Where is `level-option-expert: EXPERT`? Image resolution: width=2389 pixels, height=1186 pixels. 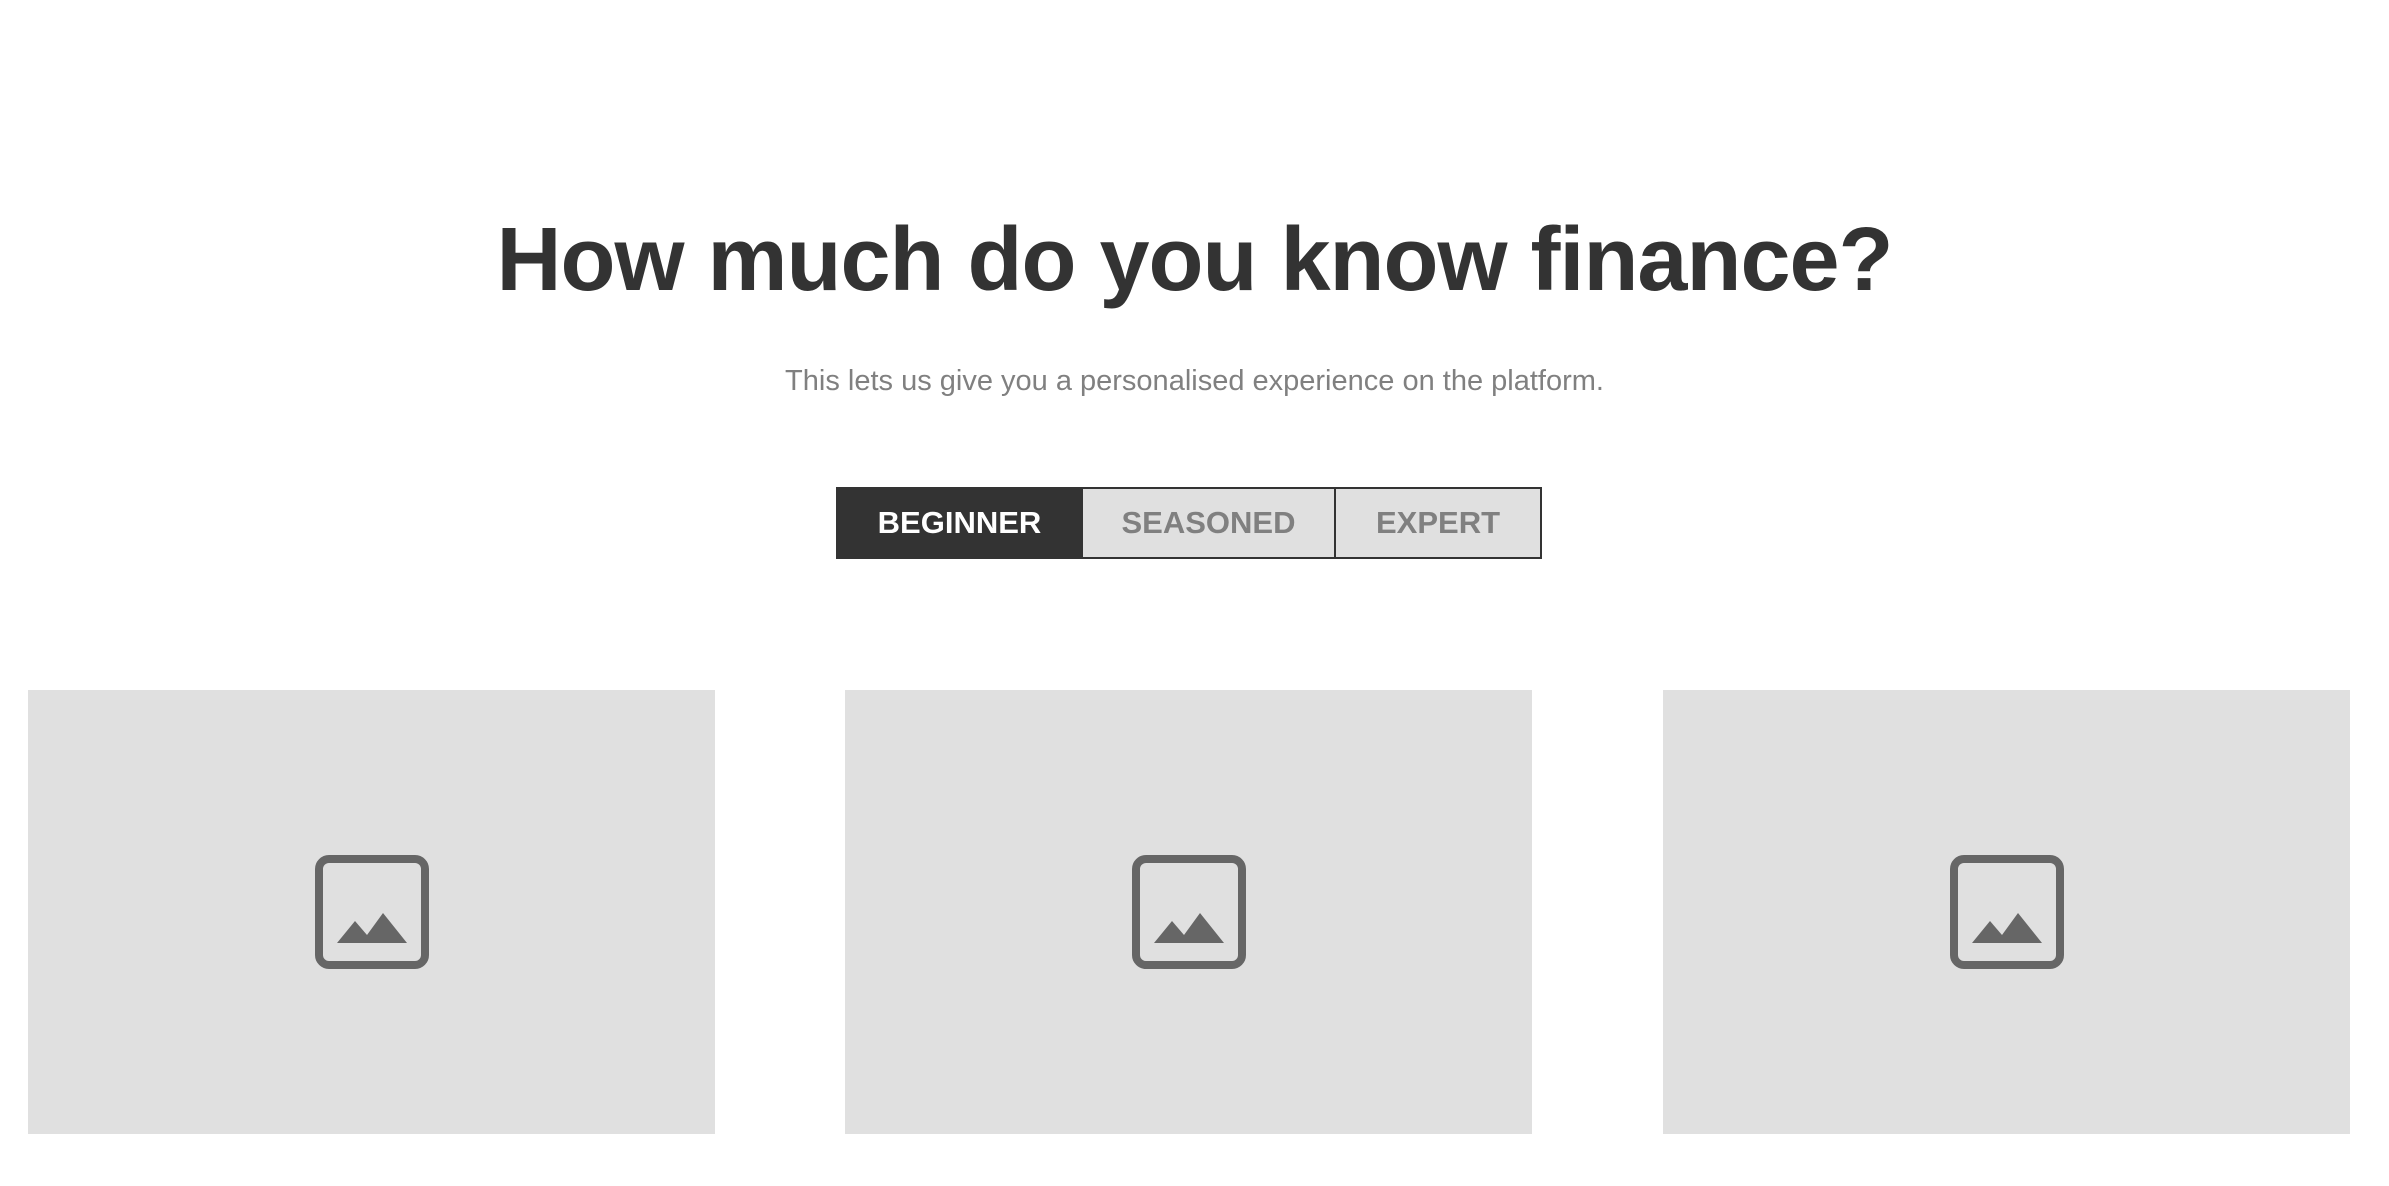
level-option-expert: EXPERT is located at coordinates (1437, 523).